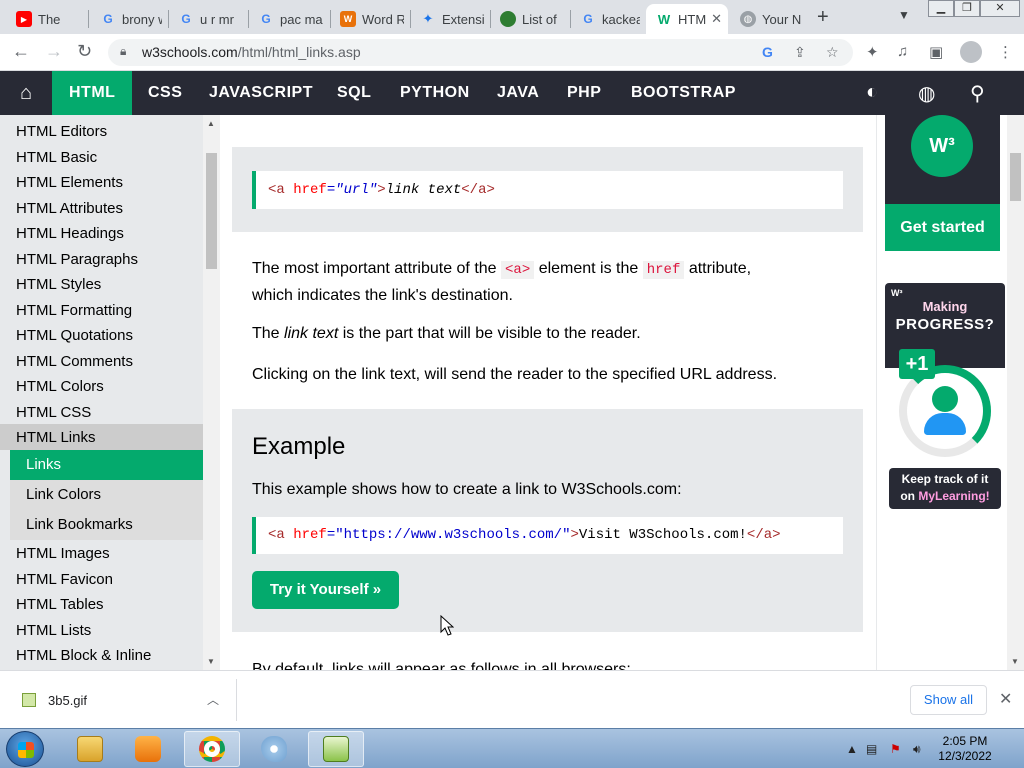  What do you see at coordinates (211, 123) in the screenshot?
I see `scroll-up-arrow-icon: ▲` at bounding box center [211, 123].